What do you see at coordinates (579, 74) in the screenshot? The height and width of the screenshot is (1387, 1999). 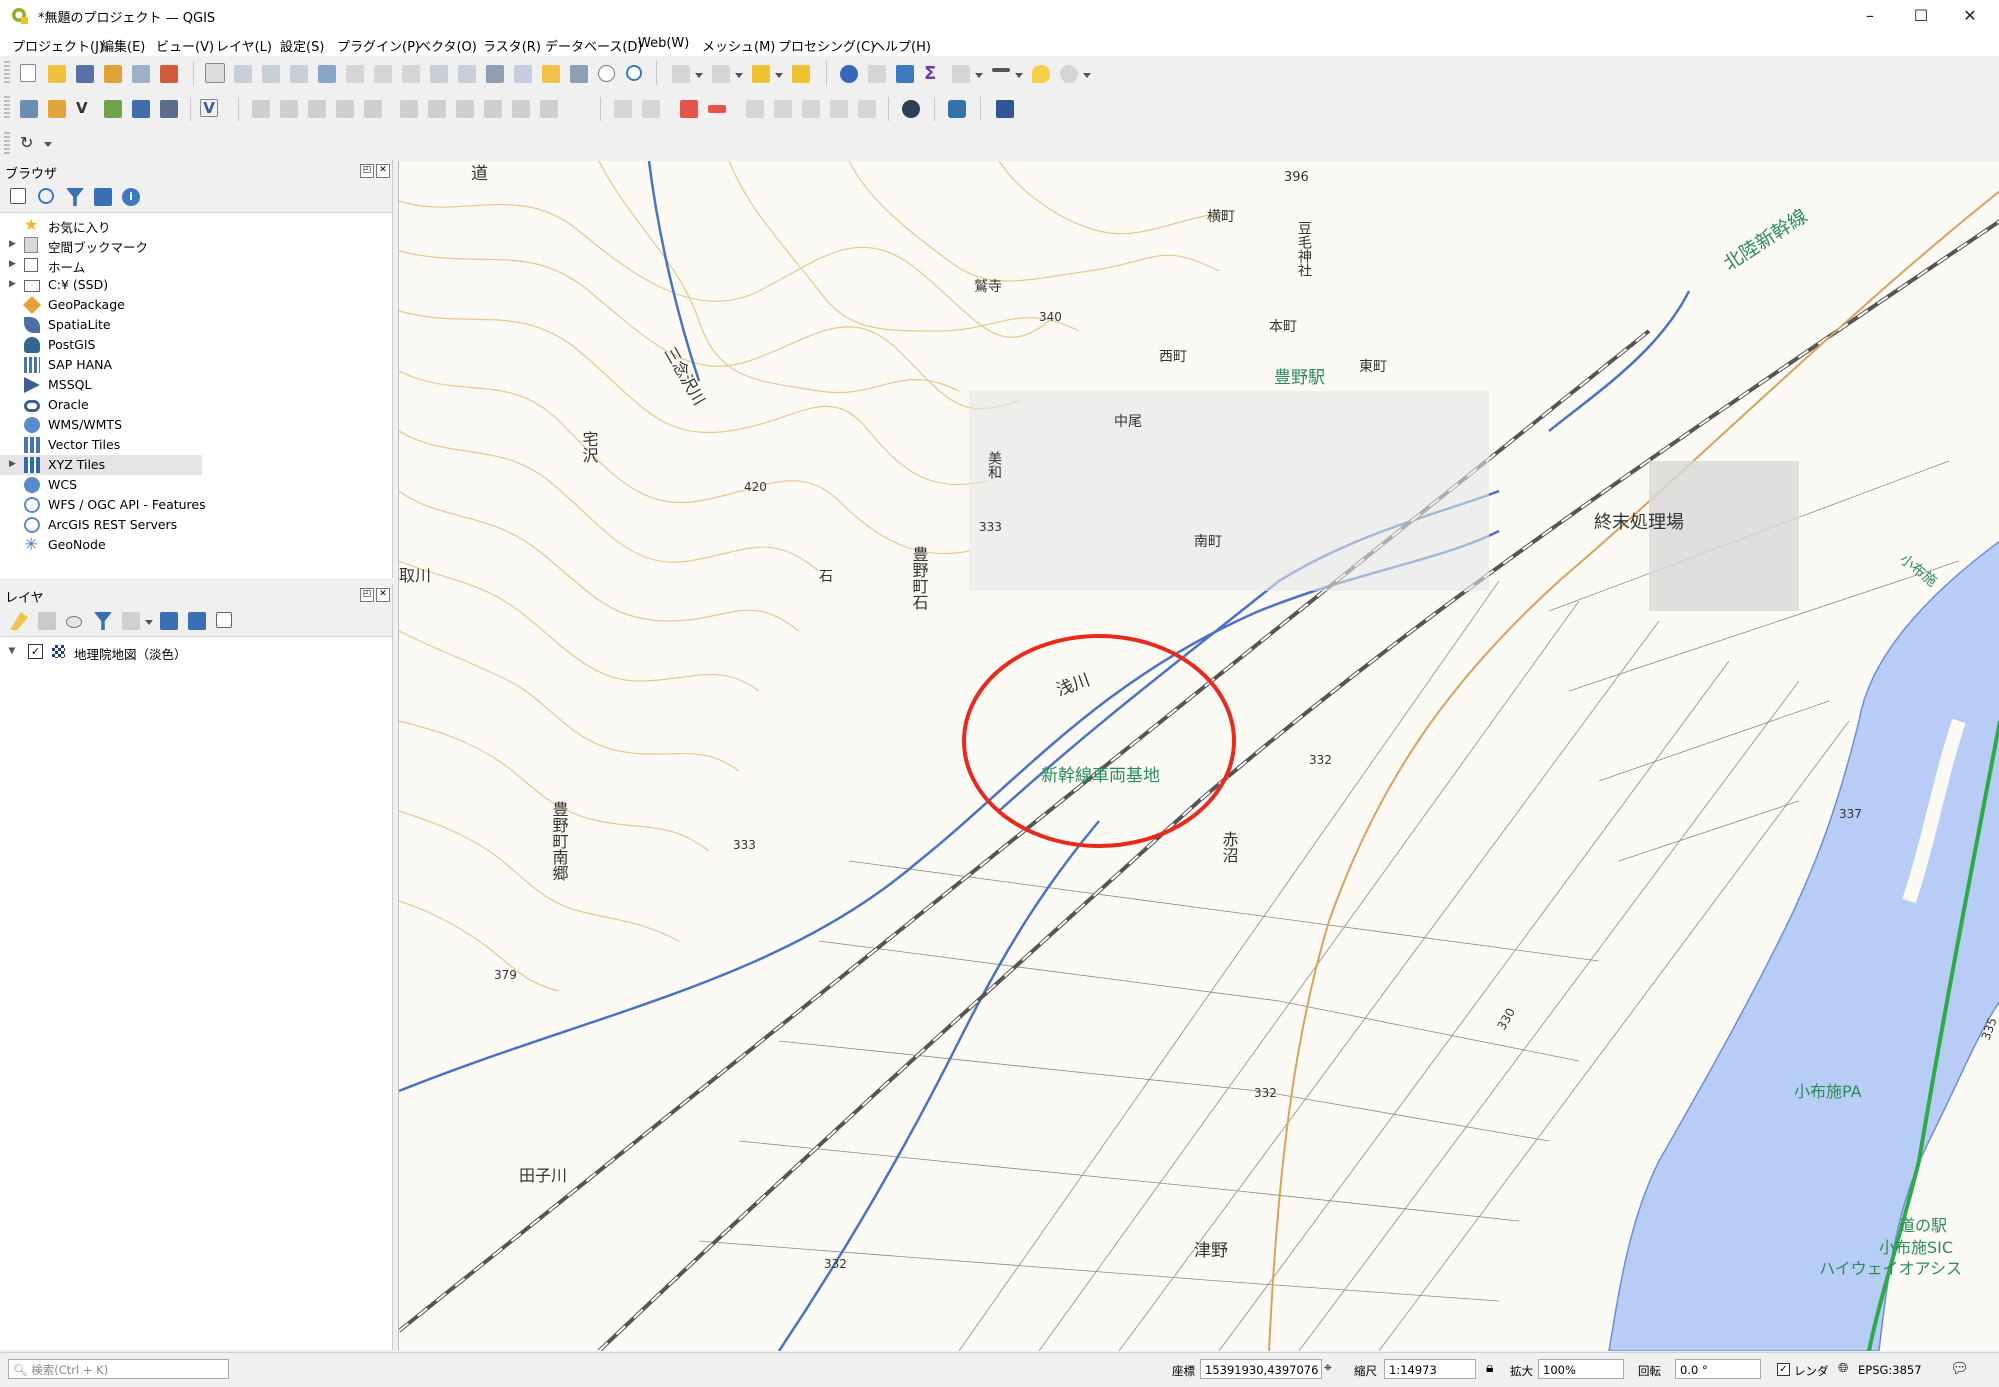 I see `show-bookmarks-icon` at bounding box center [579, 74].